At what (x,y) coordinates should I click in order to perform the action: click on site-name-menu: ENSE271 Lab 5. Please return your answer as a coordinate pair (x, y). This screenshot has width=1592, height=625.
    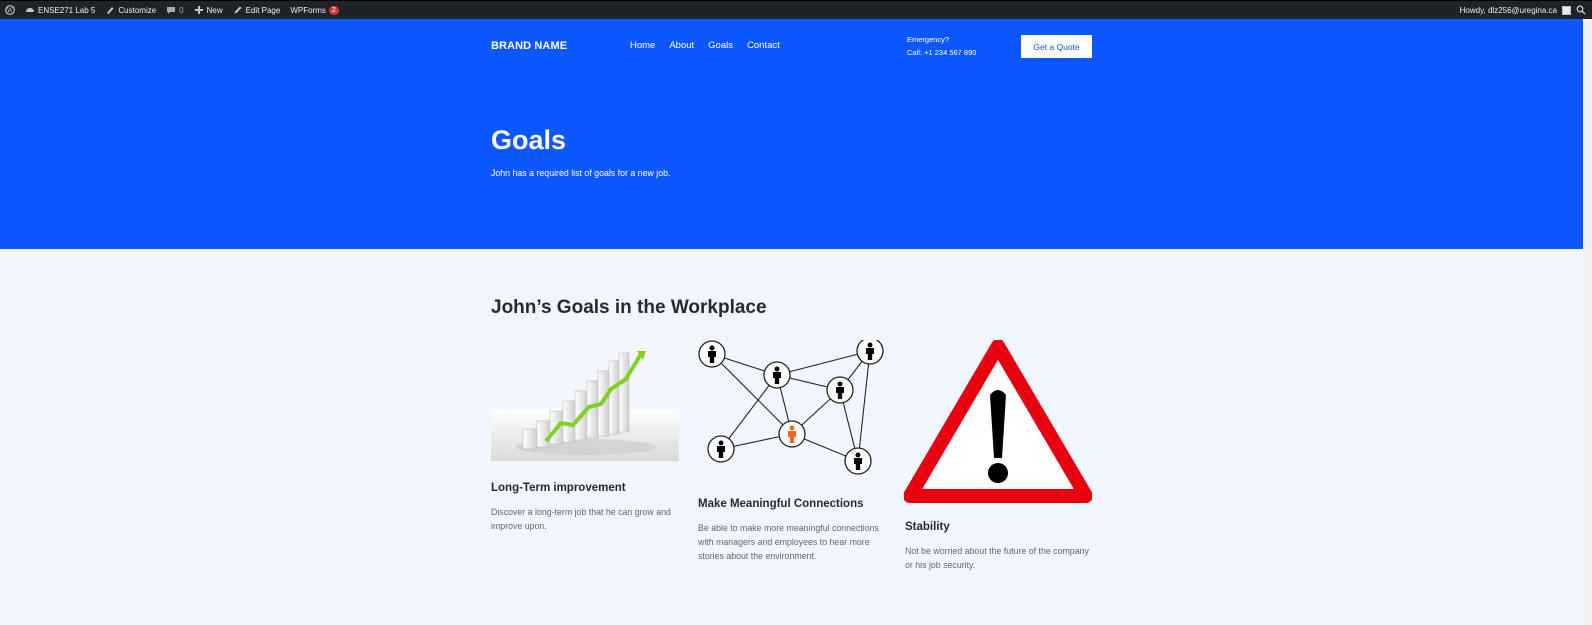
    Looking at the image, I should click on (60, 10).